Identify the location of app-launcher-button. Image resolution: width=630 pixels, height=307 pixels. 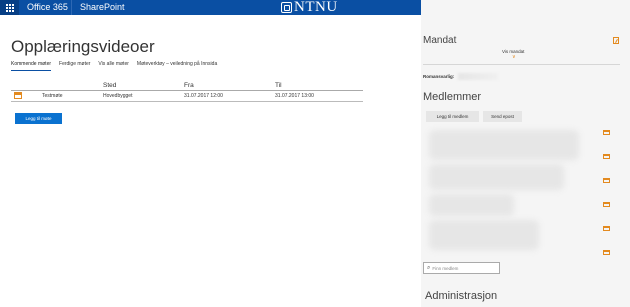
(9, 7).